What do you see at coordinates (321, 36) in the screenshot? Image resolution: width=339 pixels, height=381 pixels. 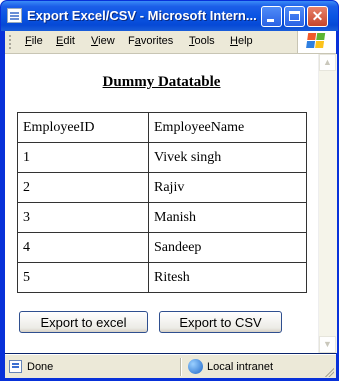 I see `flag-green` at bounding box center [321, 36].